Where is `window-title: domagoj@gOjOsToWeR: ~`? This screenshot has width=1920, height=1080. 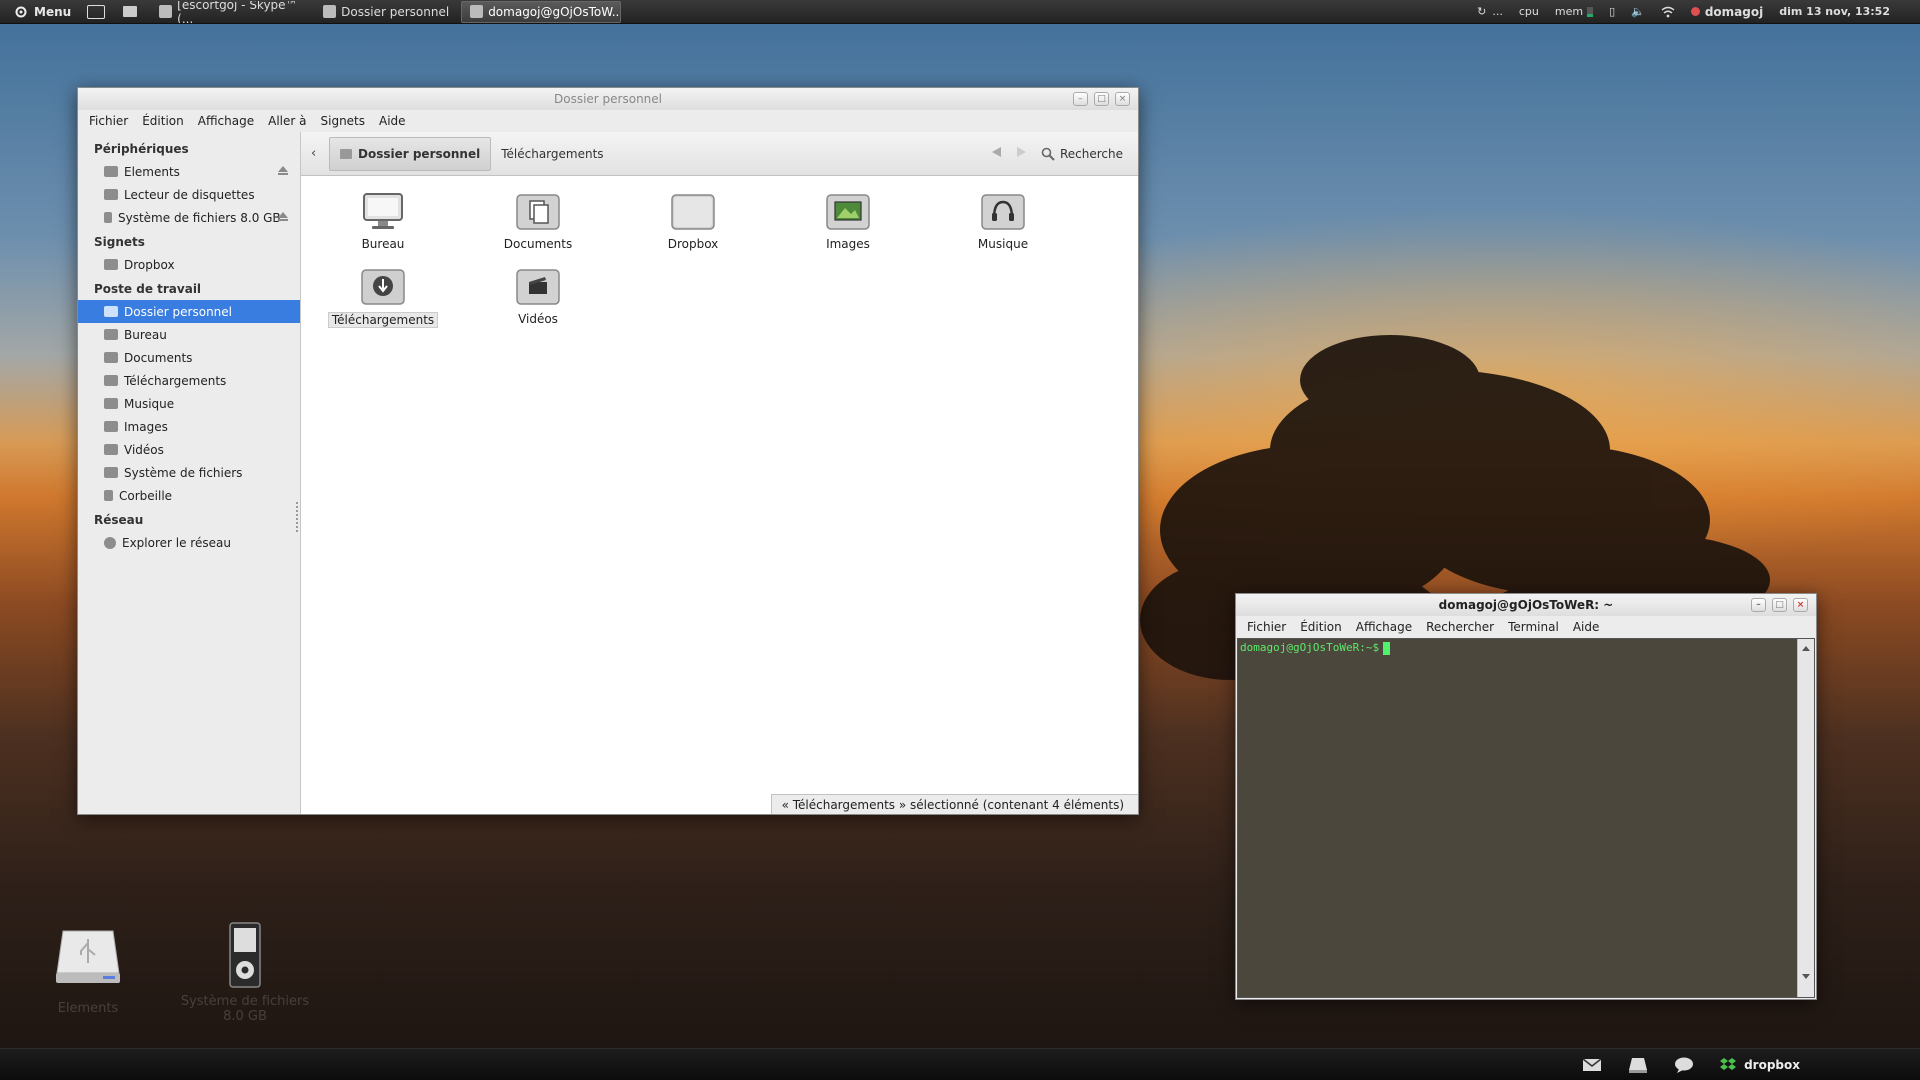
window-title: domagoj@gOjOsToWeR: ~ is located at coordinates (1526, 605).